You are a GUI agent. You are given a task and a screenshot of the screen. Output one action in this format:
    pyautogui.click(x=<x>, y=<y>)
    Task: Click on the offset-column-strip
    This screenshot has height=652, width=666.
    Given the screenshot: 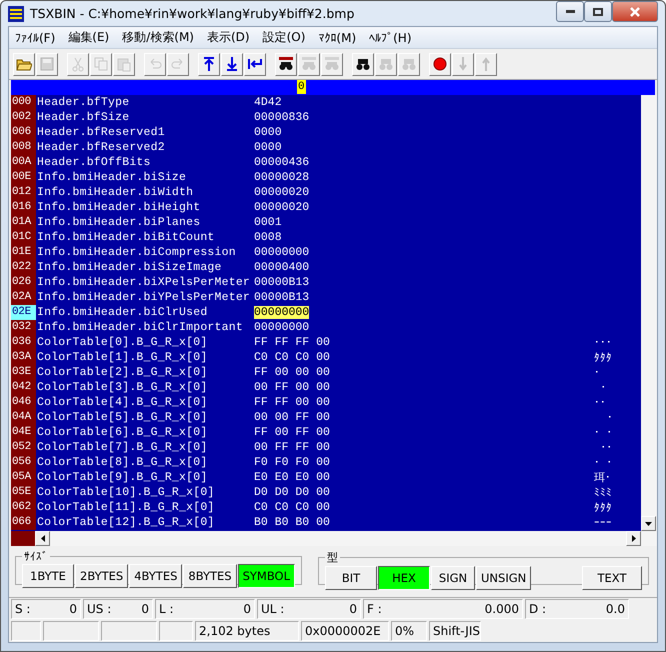 What is the action you would take?
    pyautogui.click(x=23, y=538)
    